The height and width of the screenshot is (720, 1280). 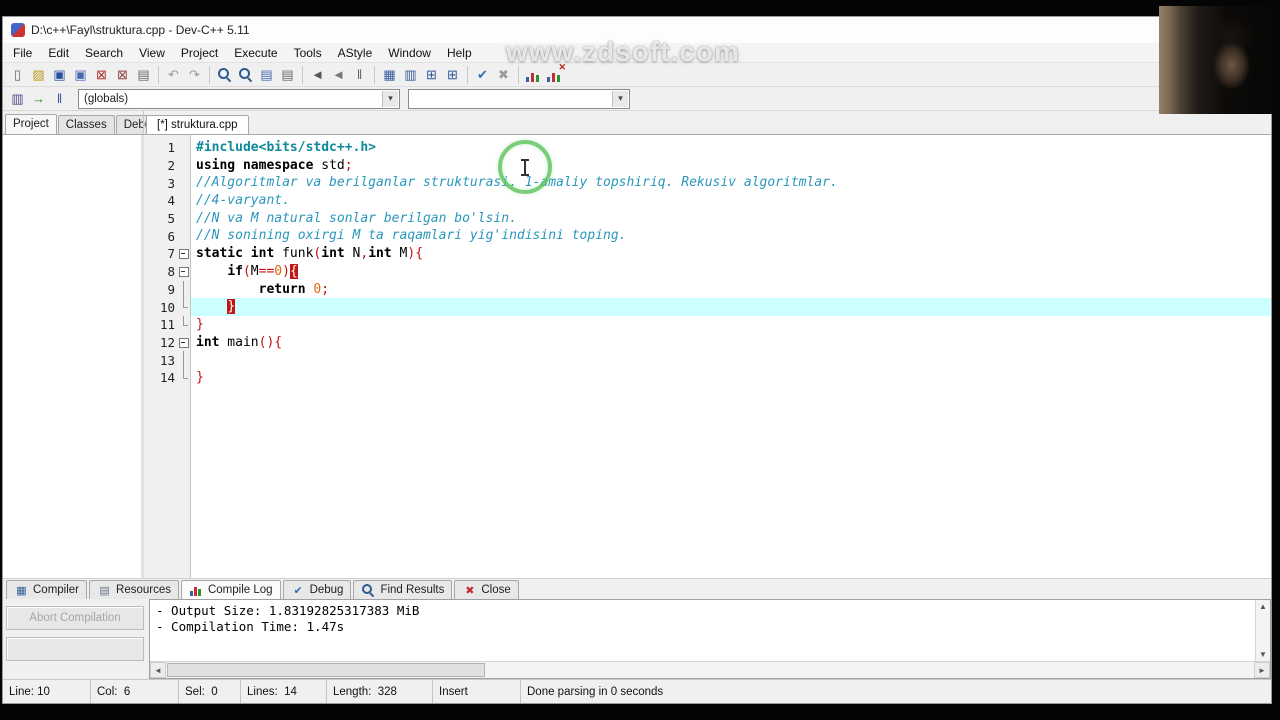 I want to click on bottom-tab-compile-log: Compile Log, so click(x=230, y=589).